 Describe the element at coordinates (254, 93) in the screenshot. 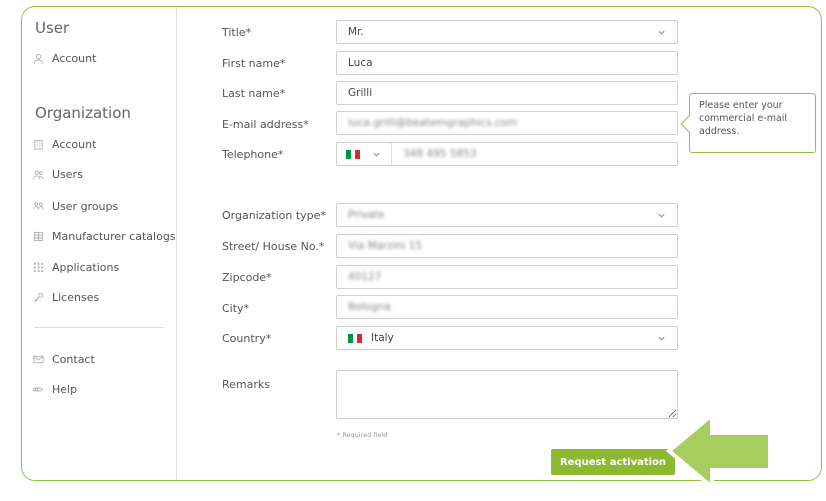

I see `last-name-label: Last name*` at that location.